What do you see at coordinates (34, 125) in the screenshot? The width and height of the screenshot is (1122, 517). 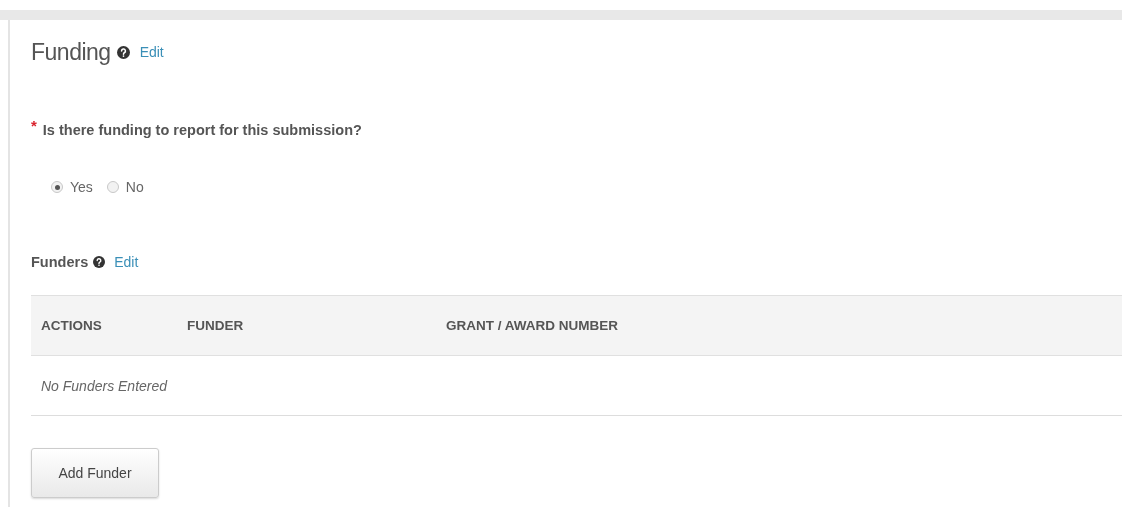 I see `required-mark: *` at bounding box center [34, 125].